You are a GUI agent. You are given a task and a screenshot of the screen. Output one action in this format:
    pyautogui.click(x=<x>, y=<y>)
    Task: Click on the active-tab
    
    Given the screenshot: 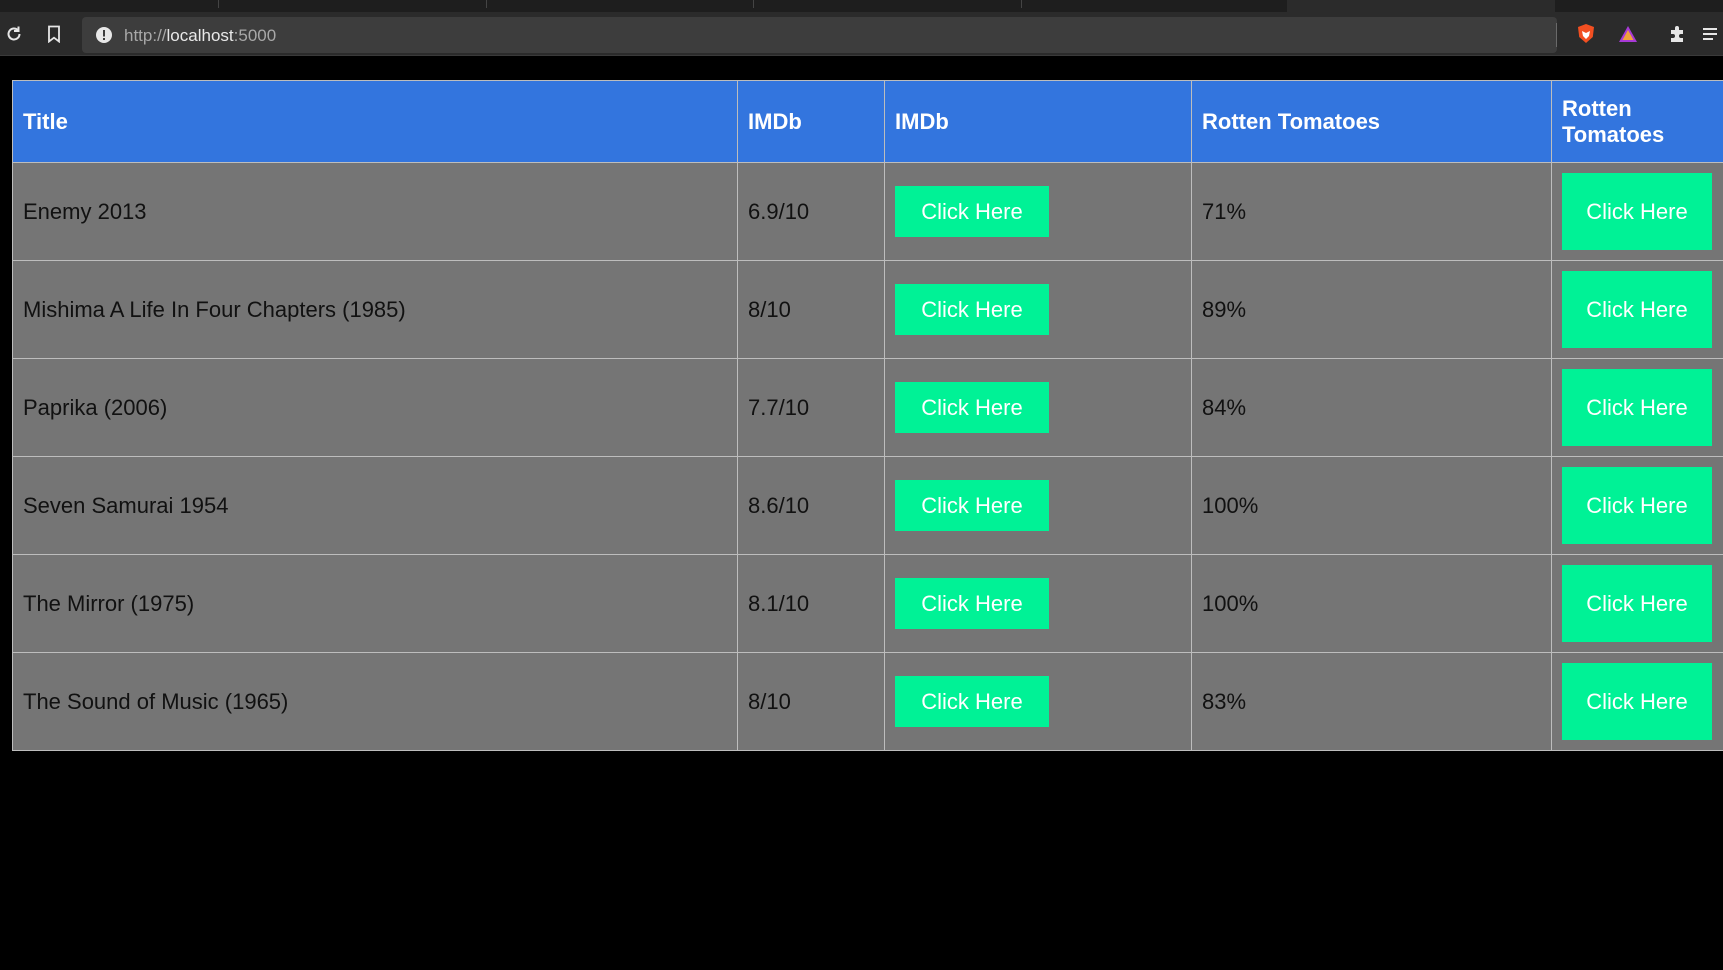 What is the action you would take?
    pyautogui.click(x=1421, y=6)
    